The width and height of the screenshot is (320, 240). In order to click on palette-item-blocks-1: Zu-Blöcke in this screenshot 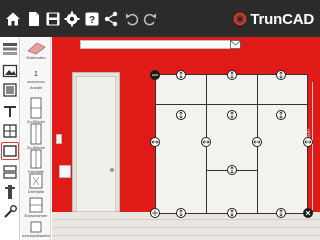, I will do `click(36, 110)`.